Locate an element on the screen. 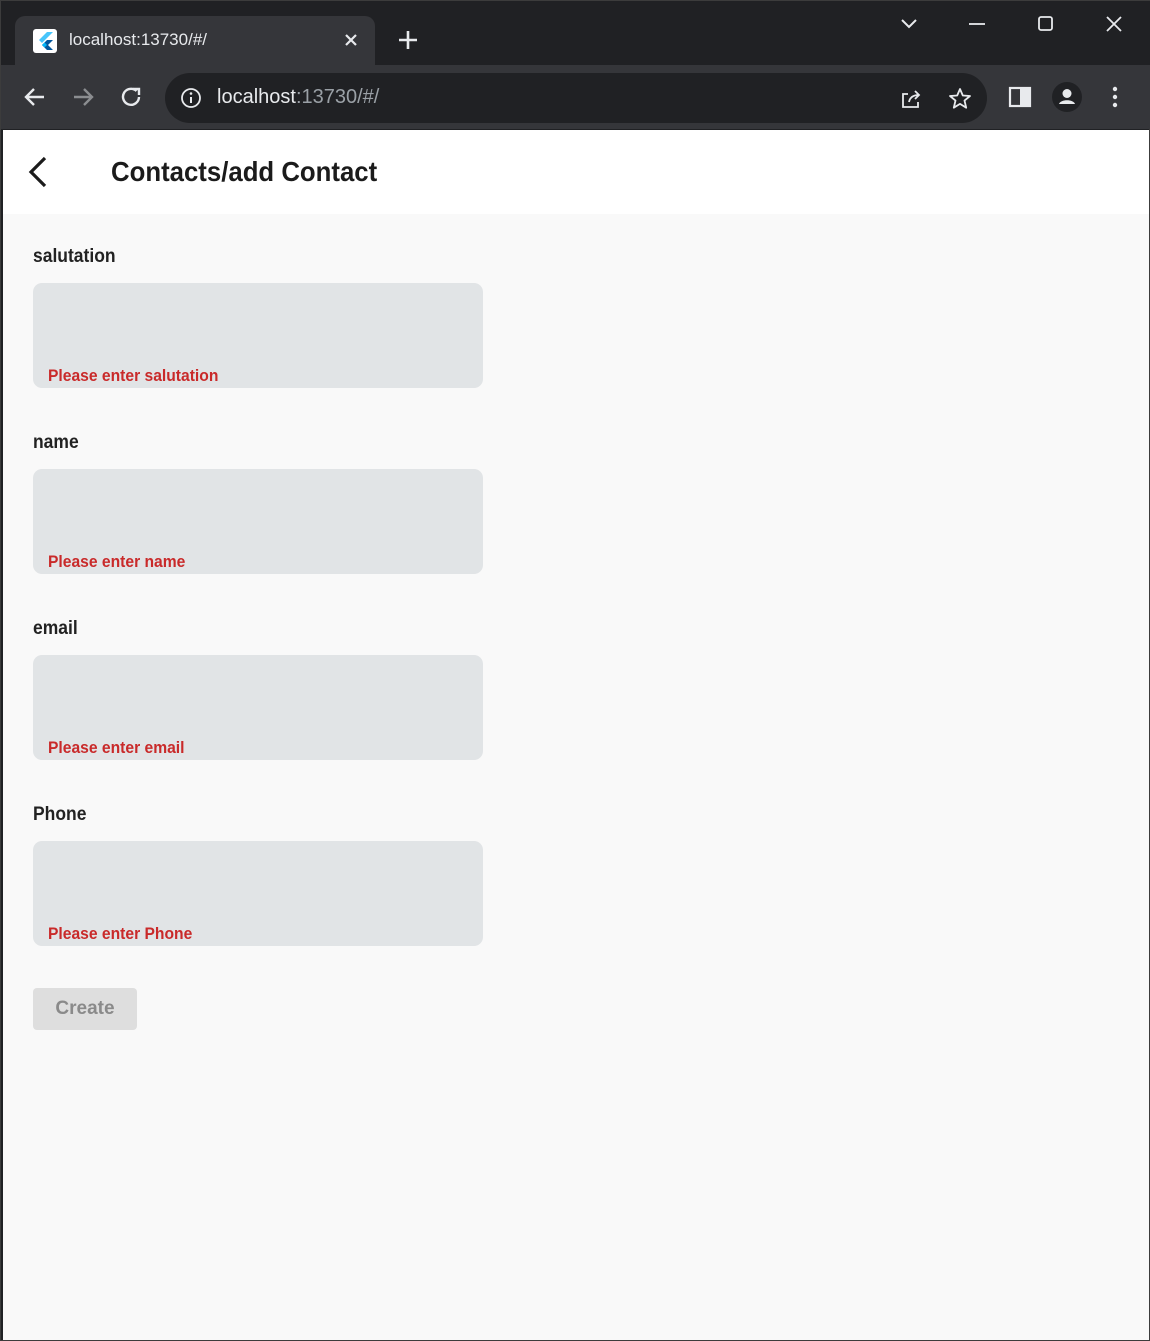 This screenshot has width=1150, height=1341. window-close-icon is located at coordinates (1114, 25).